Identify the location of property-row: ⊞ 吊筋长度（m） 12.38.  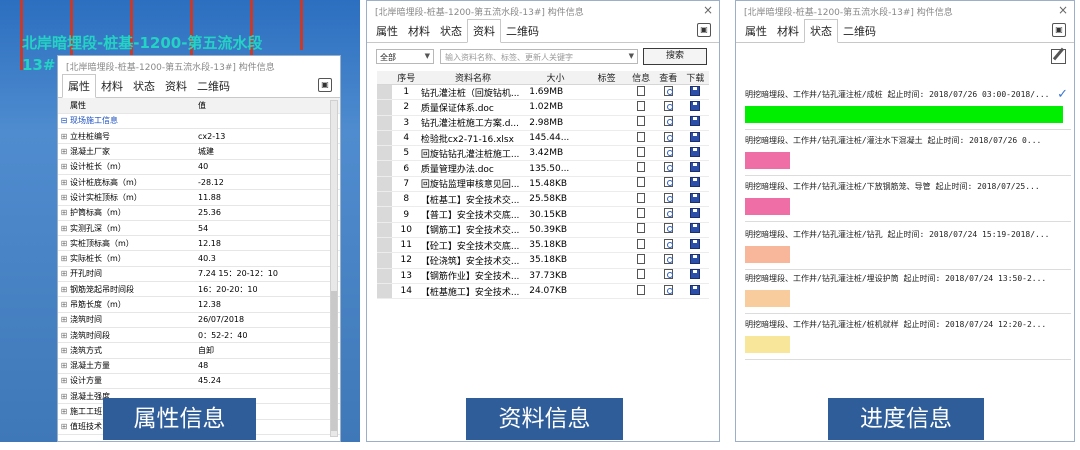
(199, 304).